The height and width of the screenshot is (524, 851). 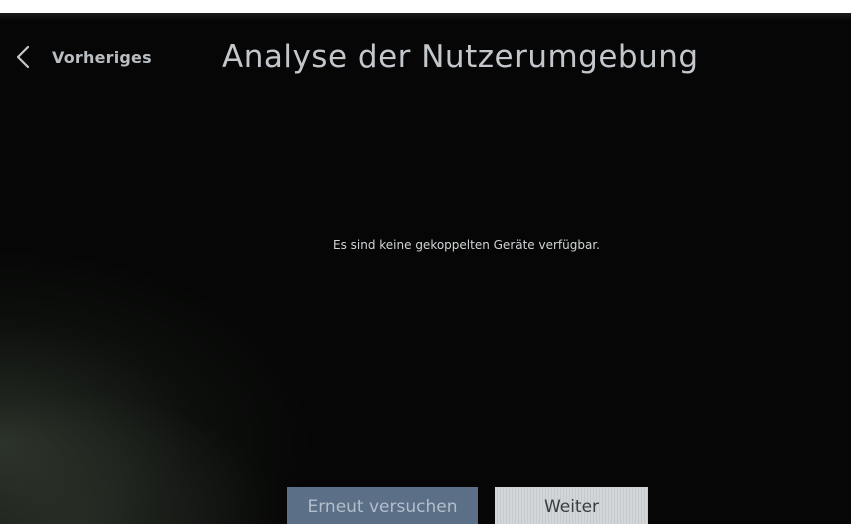 What do you see at coordinates (23, 57) in the screenshot?
I see `chevron-left-icon` at bounding box center [23, 57].